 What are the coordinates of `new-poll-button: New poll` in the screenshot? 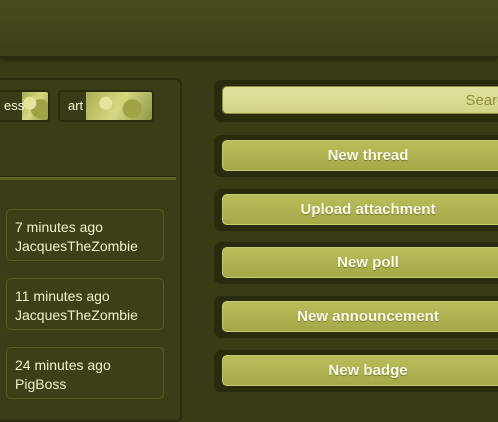 It's located at (360, 262).